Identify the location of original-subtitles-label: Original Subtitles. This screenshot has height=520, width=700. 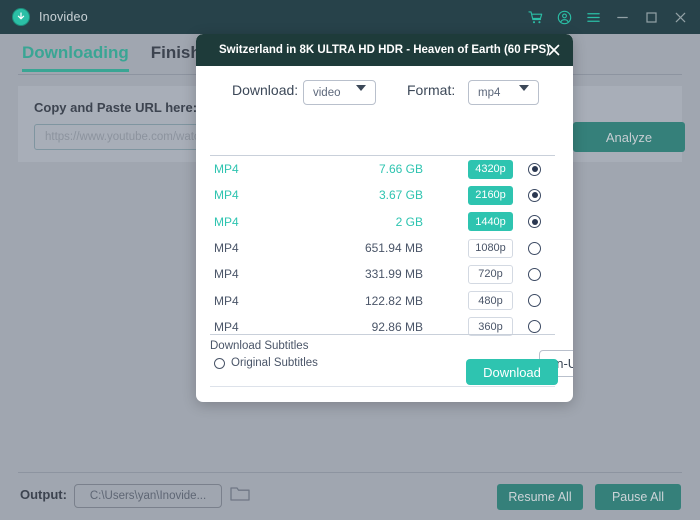
(274, 363).